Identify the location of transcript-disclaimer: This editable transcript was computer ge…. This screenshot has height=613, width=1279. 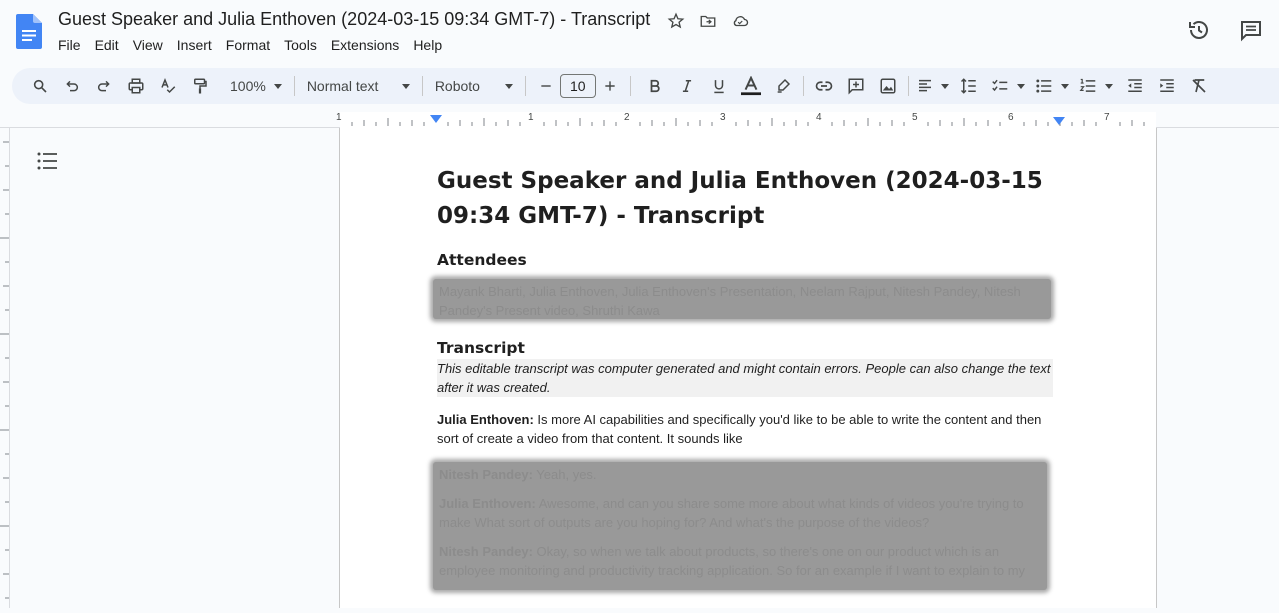
(745, 378).